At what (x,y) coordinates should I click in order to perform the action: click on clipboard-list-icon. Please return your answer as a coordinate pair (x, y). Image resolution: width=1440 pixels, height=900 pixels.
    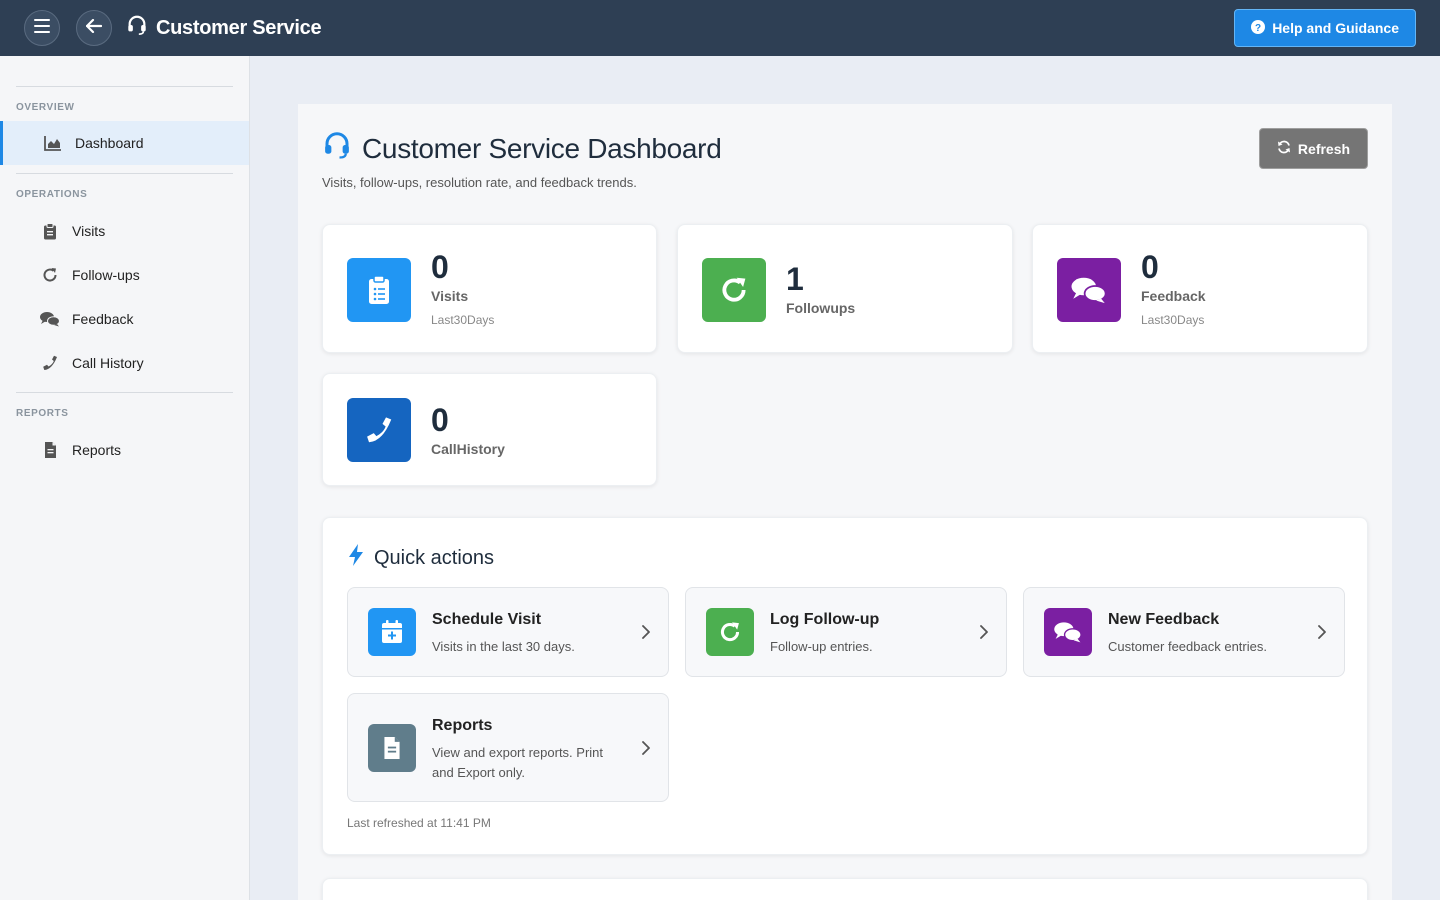
    Looking at the image, I should click on (379, 290).